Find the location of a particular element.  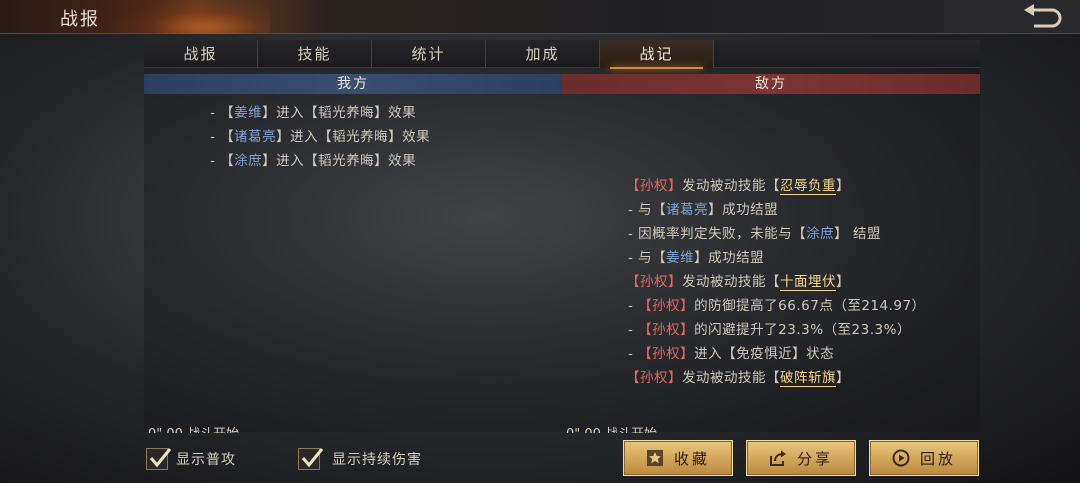

log-line: 【孙权】发动被动技能【破阵斩旗】 is located at coordinates (738, 376).